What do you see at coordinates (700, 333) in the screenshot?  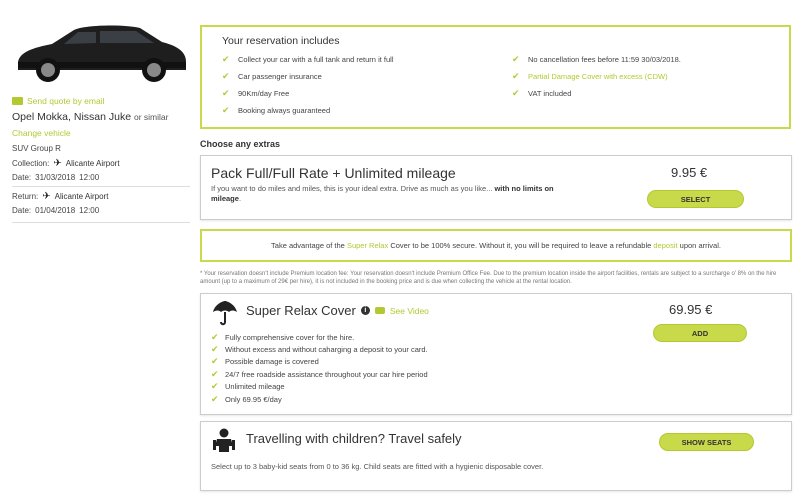 I see `add-button: ADD` at bounding box center [700, 333].